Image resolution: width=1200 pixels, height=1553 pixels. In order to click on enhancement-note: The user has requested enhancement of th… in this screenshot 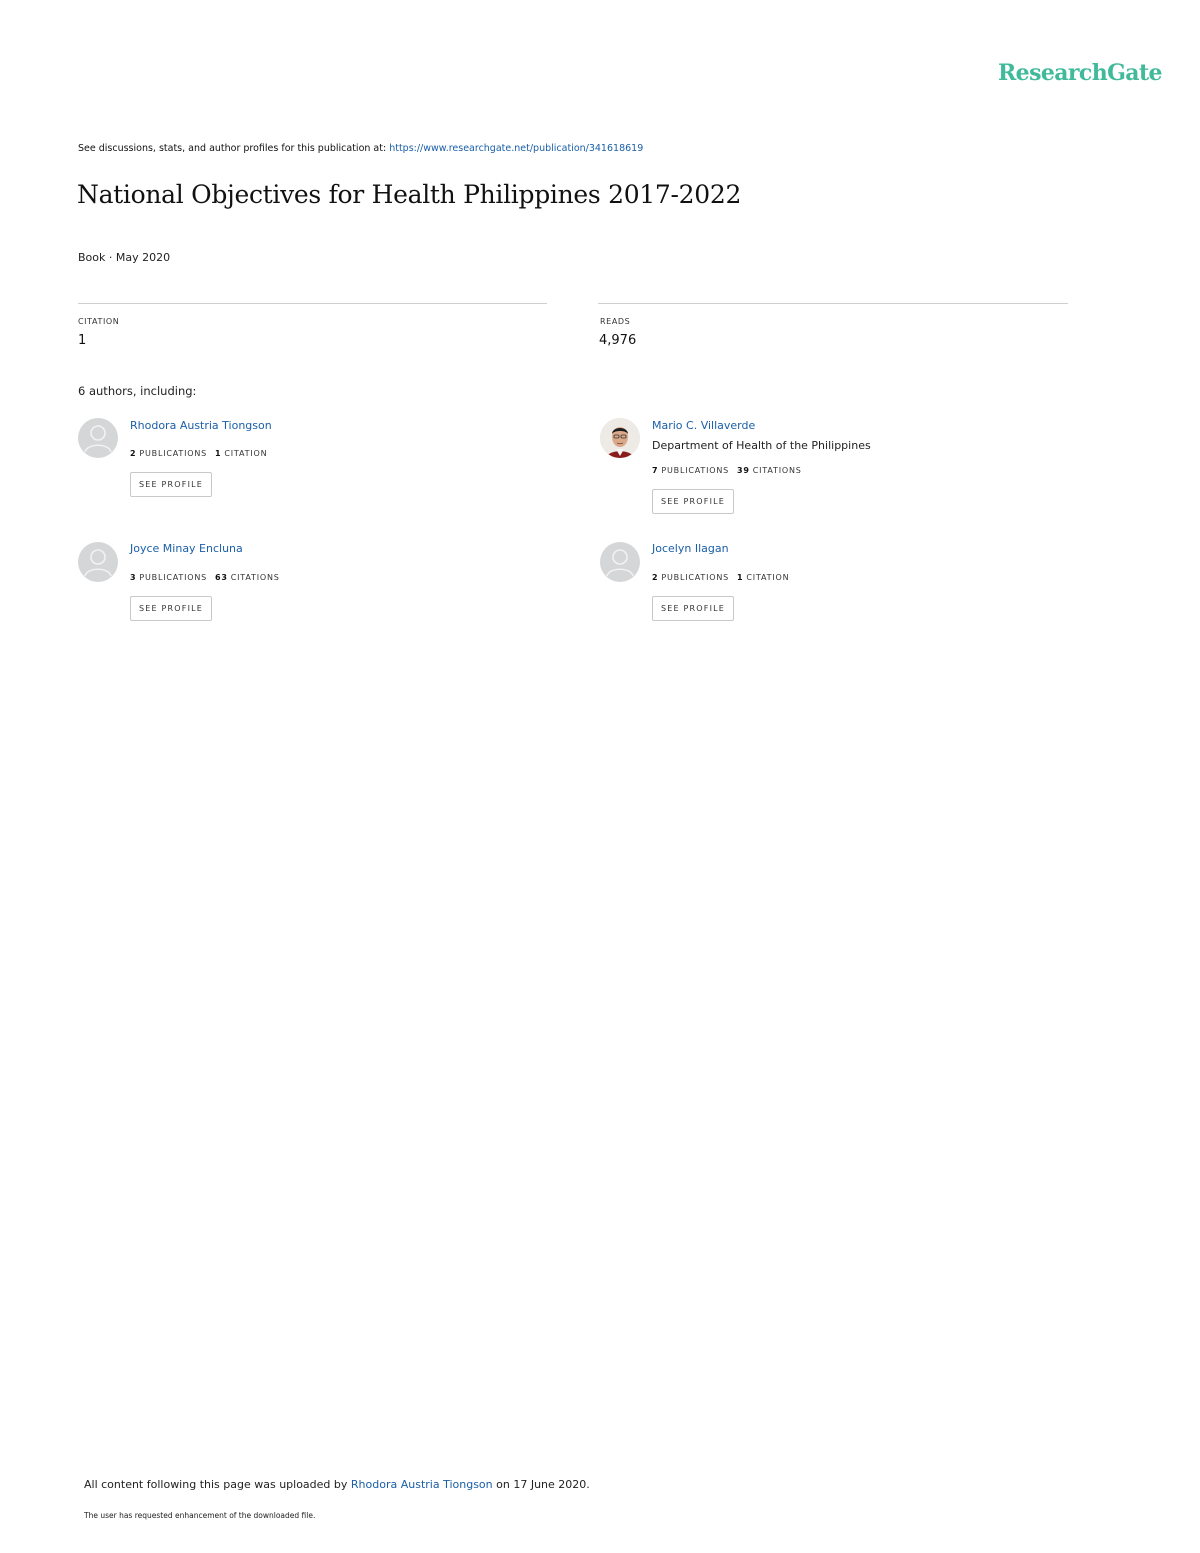, I will do `click(200, 1515)`.